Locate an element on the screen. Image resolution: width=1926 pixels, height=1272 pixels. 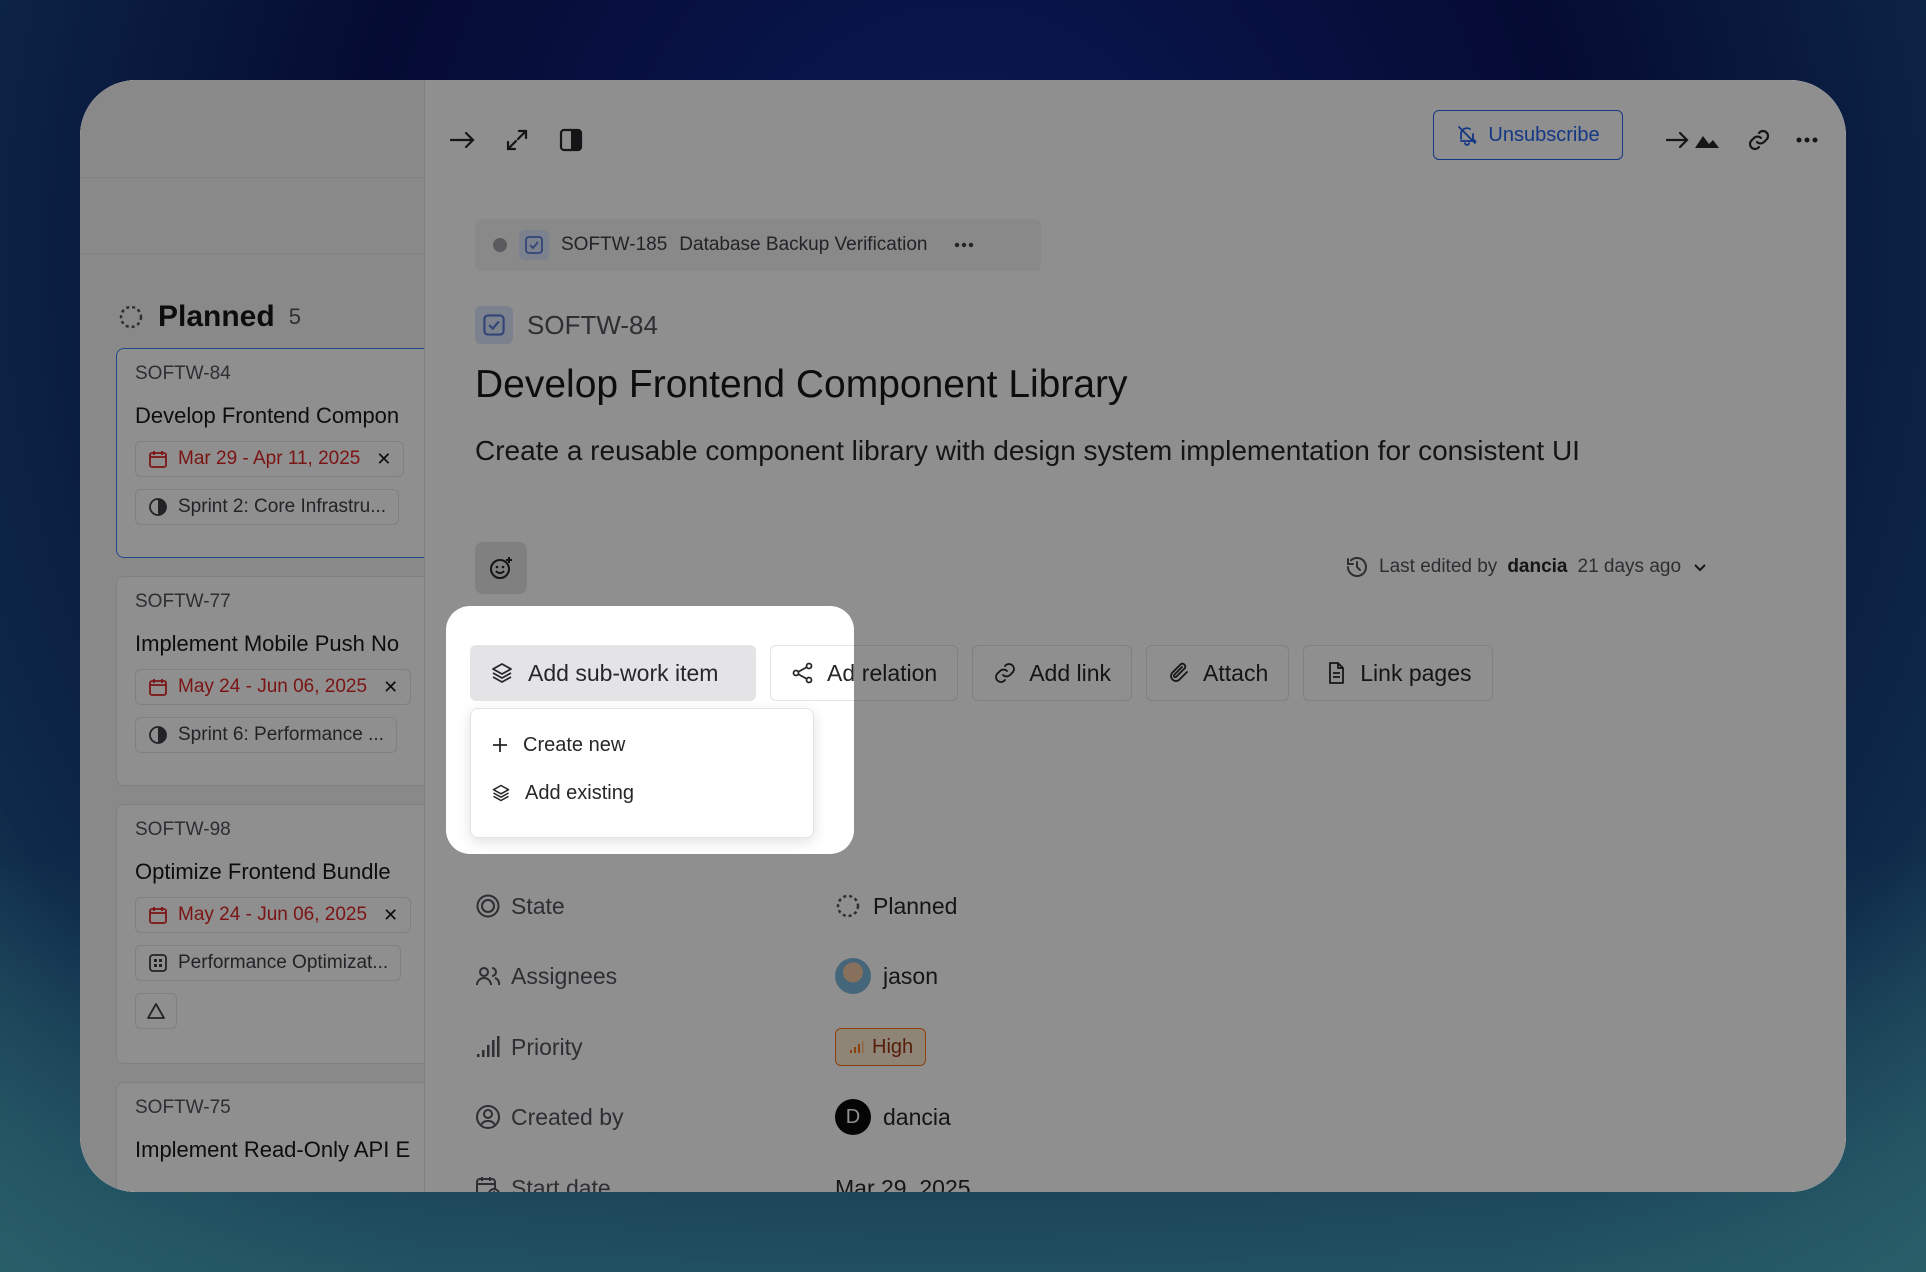
paperclip-icon is located at coordinates (1179, 673).